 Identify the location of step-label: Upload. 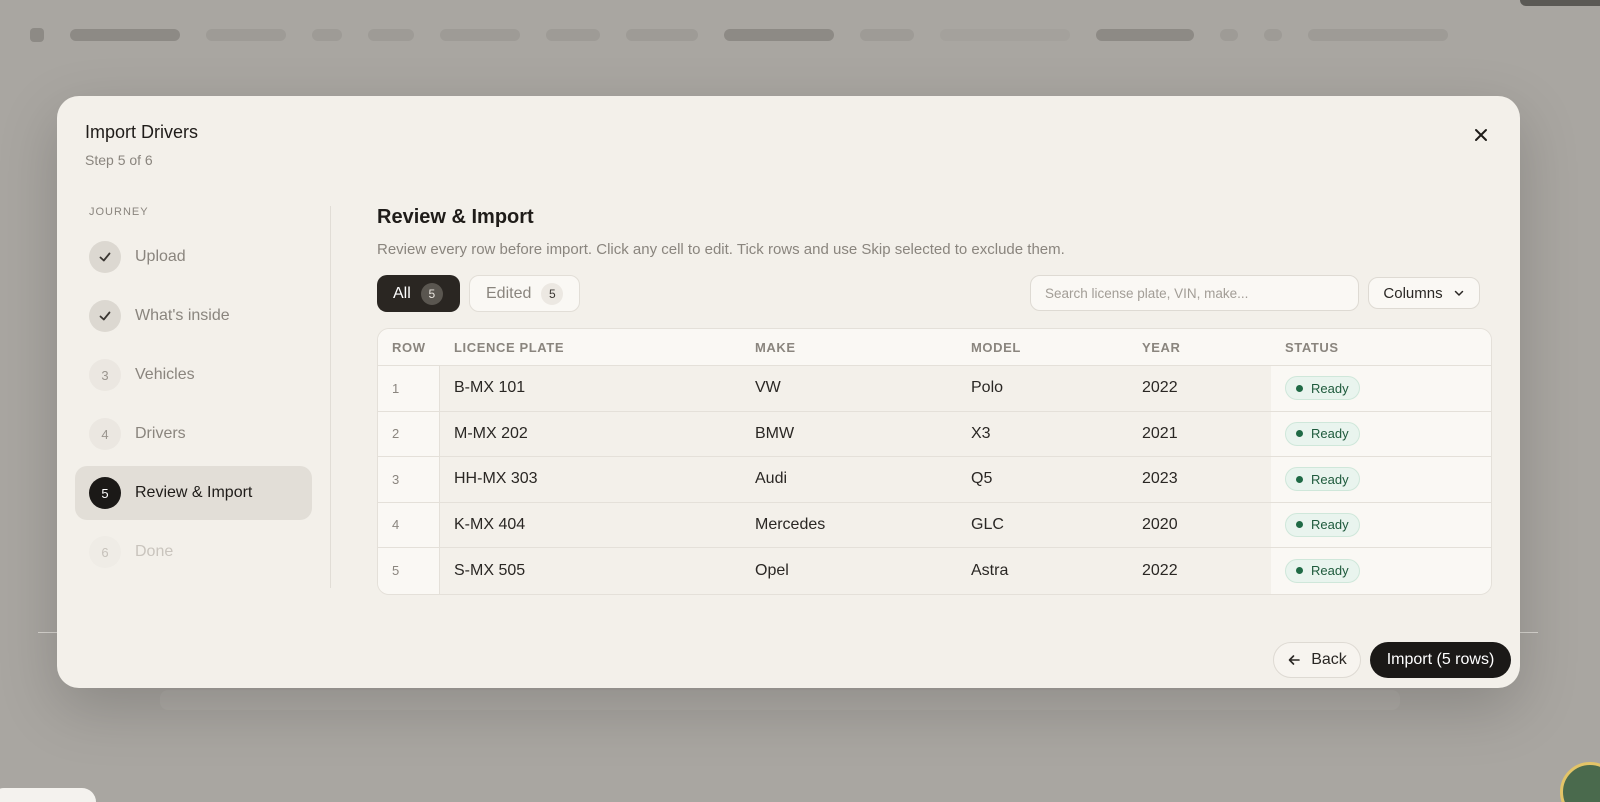
(160, 256).